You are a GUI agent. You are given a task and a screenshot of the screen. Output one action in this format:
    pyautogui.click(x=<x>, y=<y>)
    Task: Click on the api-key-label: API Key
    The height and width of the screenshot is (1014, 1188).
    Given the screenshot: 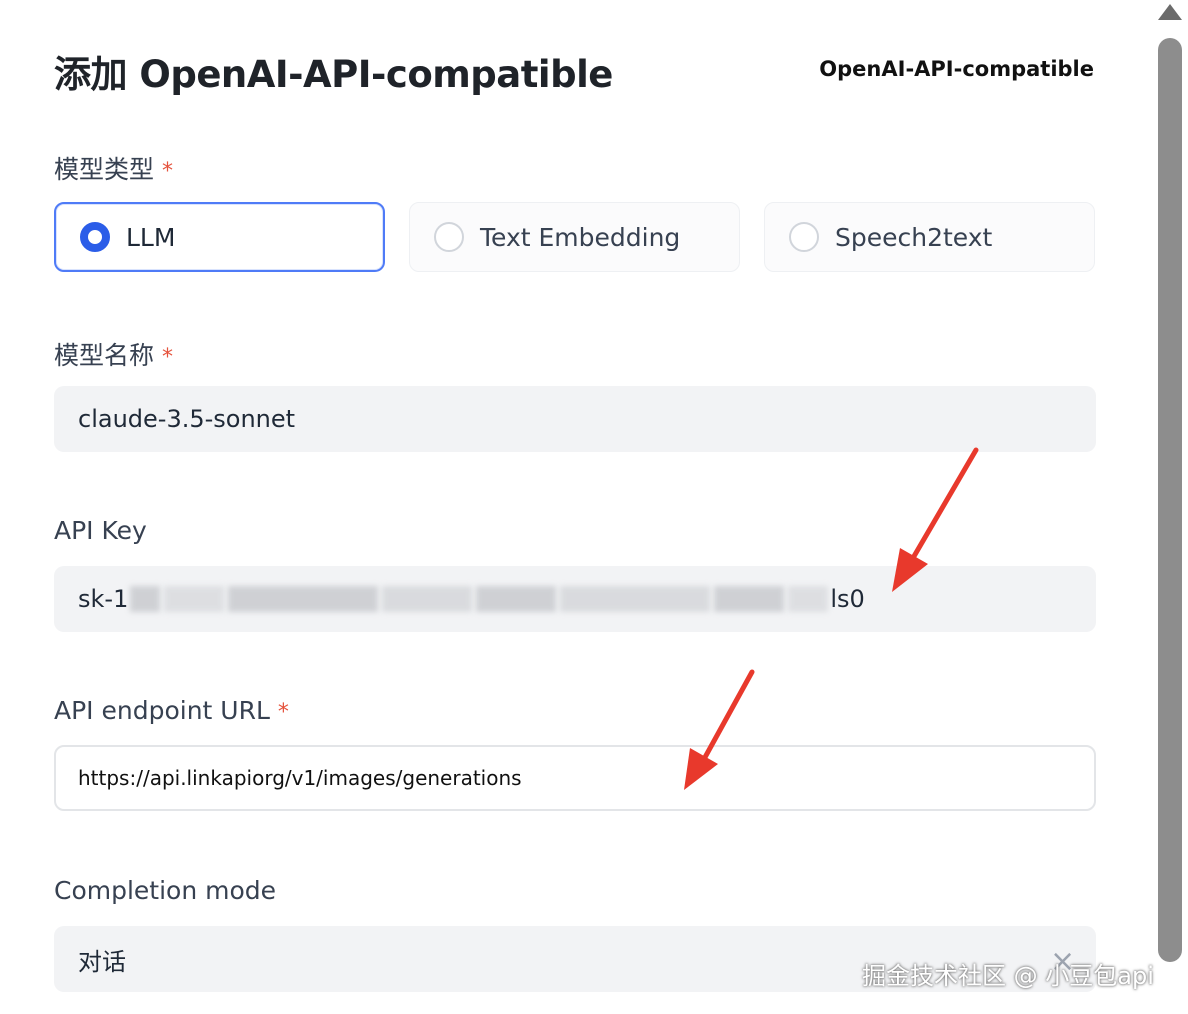 What is the action you would take?
    pyautogui.click(x=100, y=530)
    